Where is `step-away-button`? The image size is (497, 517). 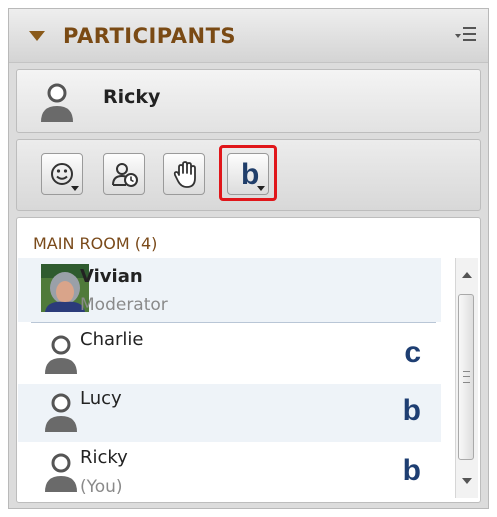 step-away-button is located at coordinates (124, 174).